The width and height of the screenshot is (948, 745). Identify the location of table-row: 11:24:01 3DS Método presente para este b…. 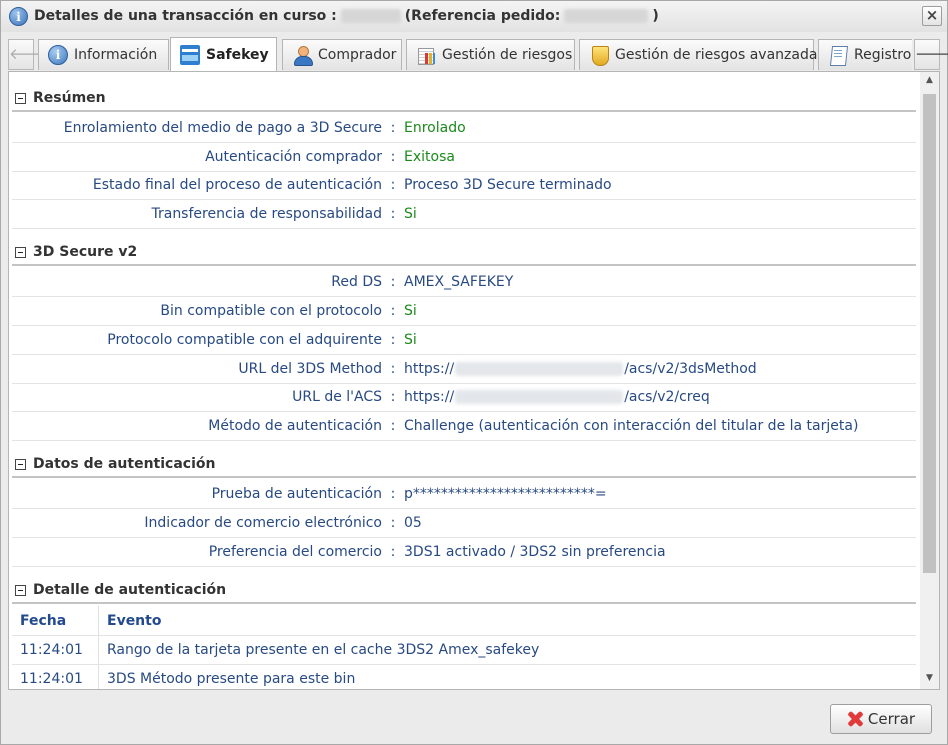
(464, 676).